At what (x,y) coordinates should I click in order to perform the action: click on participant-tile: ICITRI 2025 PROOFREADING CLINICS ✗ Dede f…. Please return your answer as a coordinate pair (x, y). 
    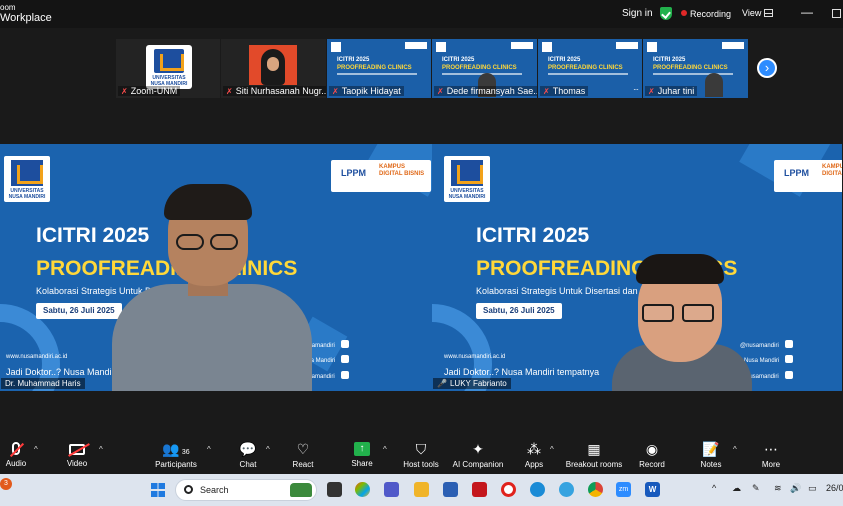
    Looking at the image, I should click on (484, 68).